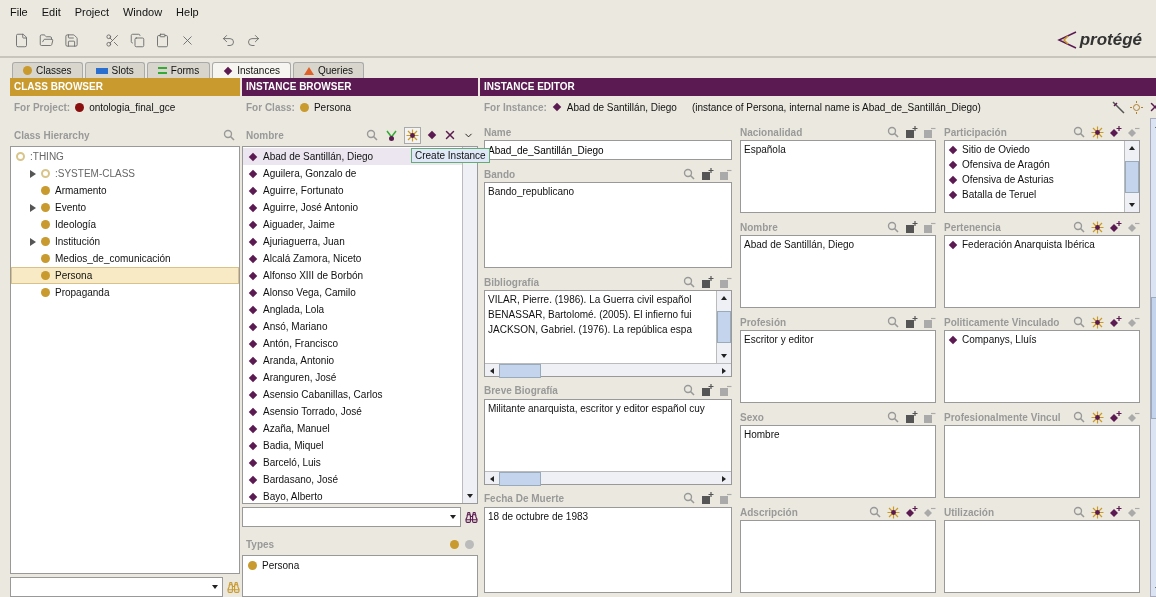  I want to click on instance-item: Aguirre, Fortunato, so click(352, 190).